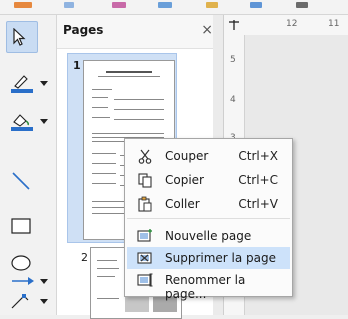 The height and width of the screenshot is (319, 348). What do you see at coordinates (145, 204) in the screenshot?
I see `paste-icon` at bounding box center [145, 204].